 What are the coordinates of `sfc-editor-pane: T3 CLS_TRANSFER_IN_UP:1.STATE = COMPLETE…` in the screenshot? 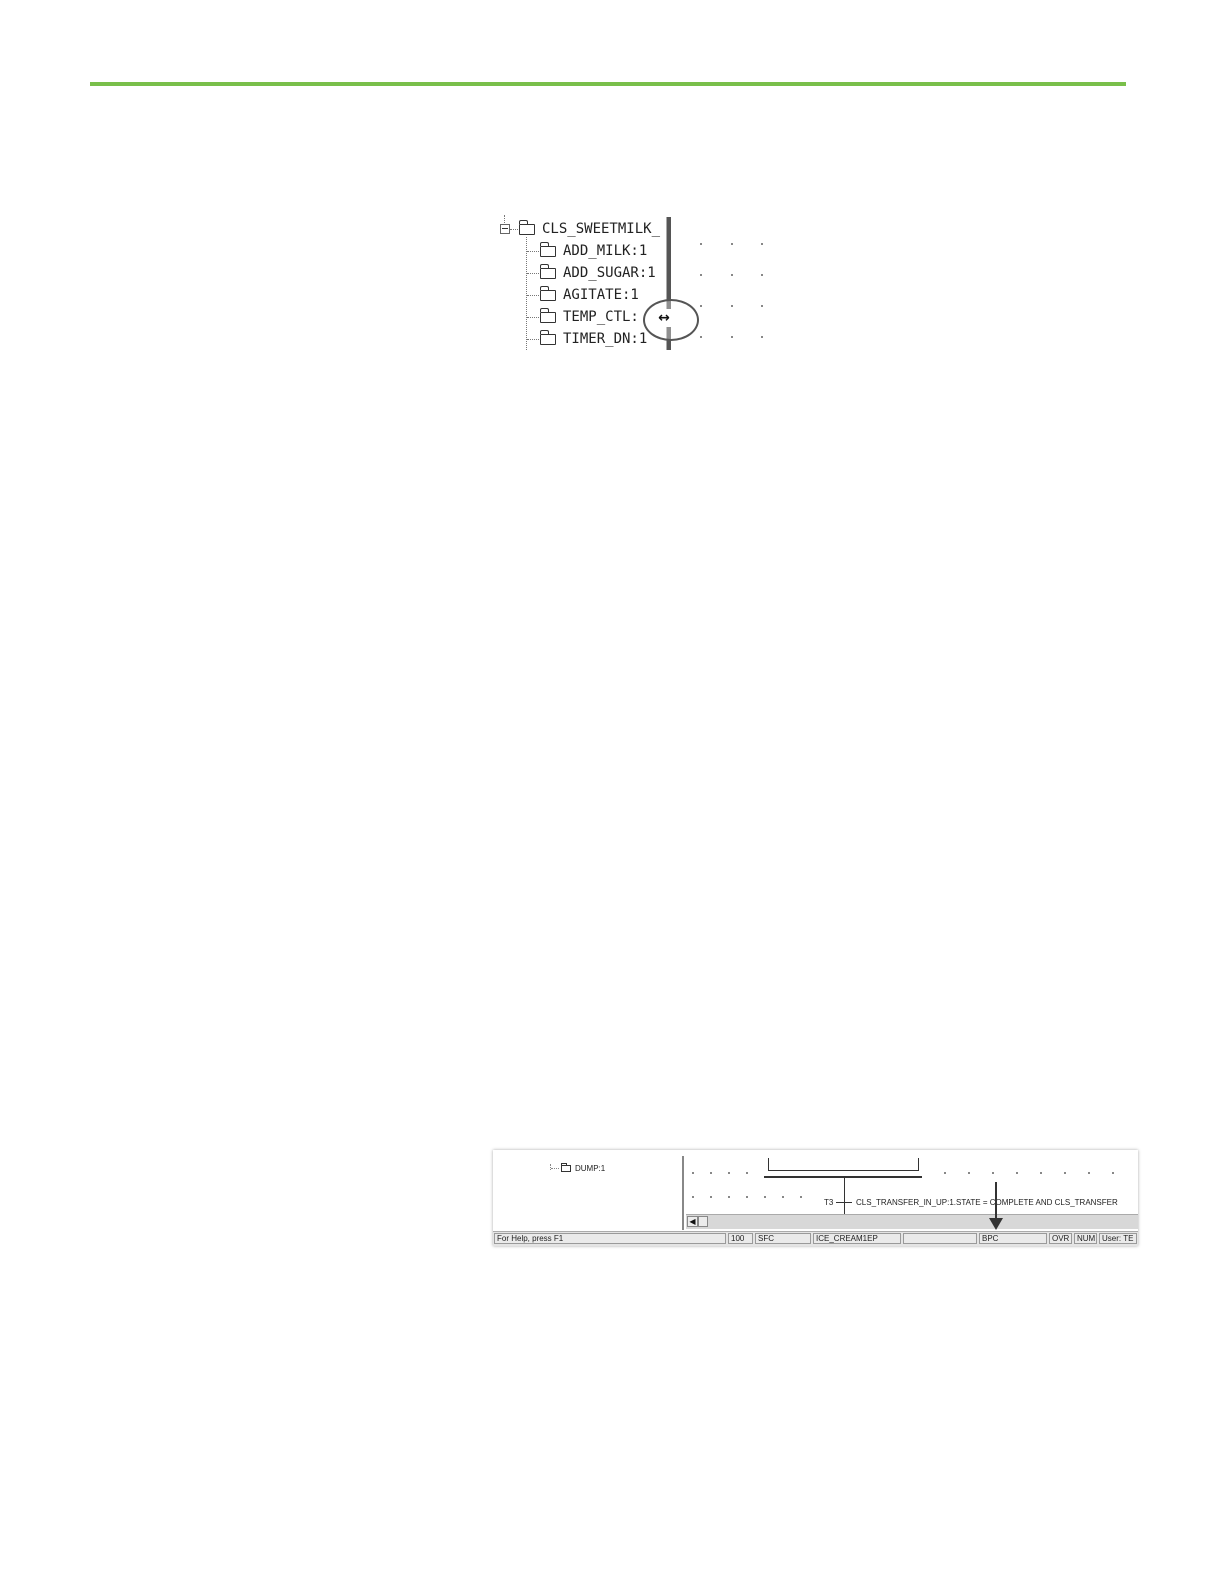 It's located at (912, 1185).